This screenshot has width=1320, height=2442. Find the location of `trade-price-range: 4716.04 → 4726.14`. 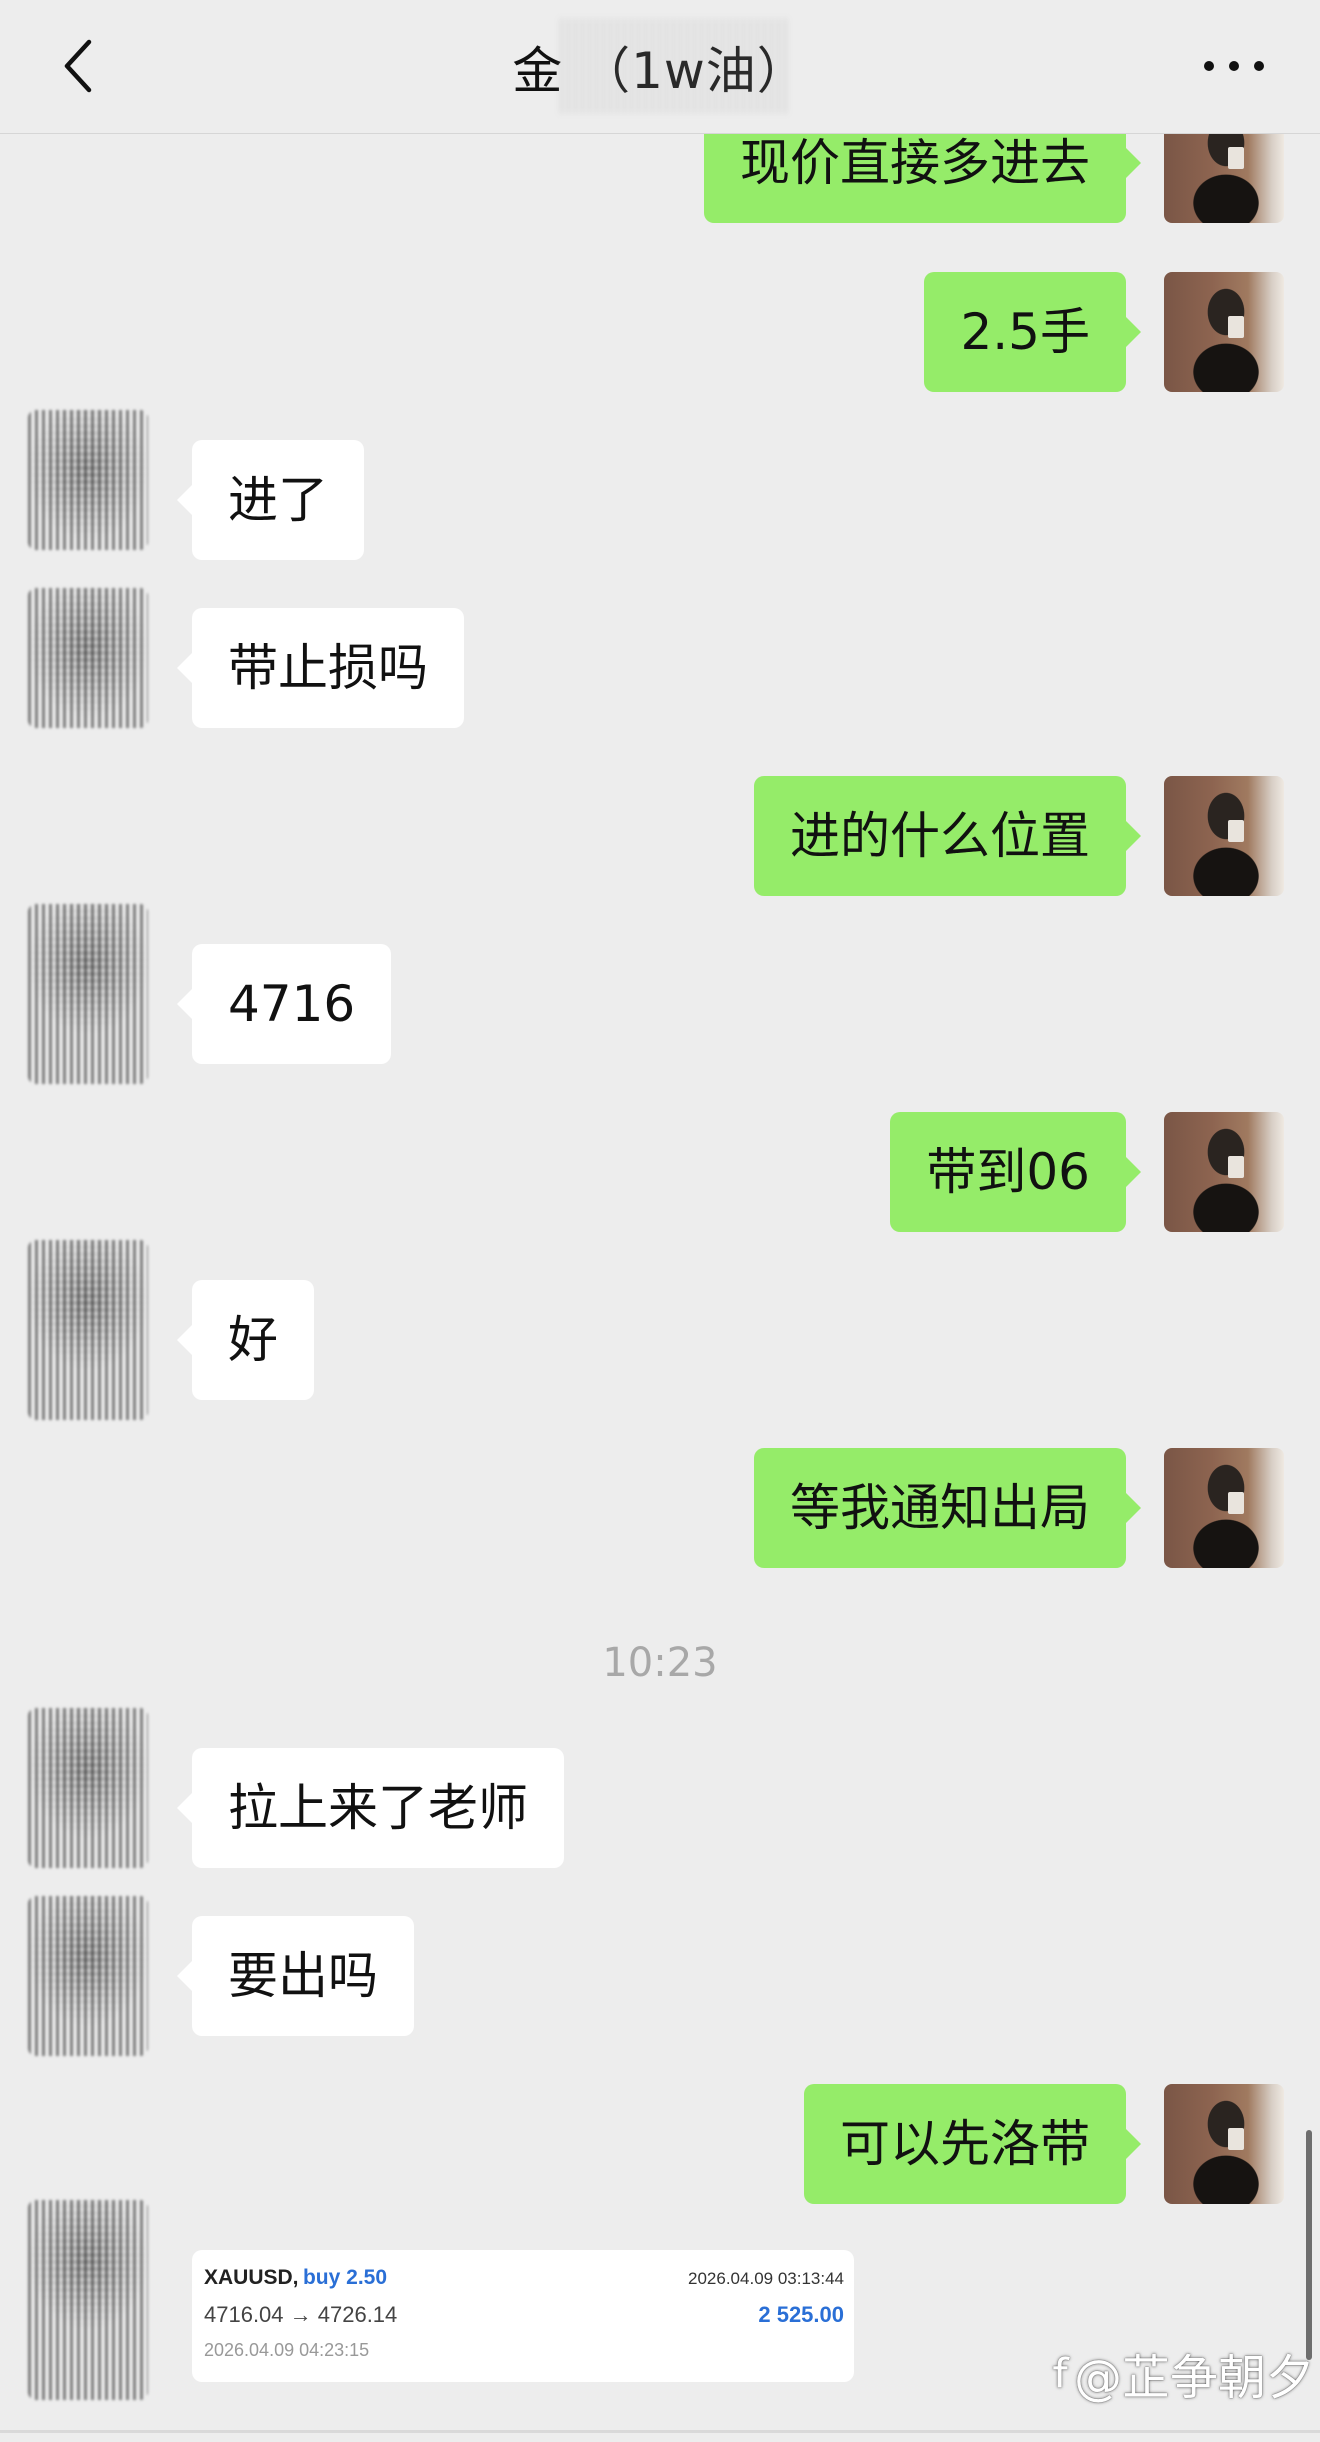

trade-price-range: 4716.04 → 4726.14 is located at coordinates (301, 2314).